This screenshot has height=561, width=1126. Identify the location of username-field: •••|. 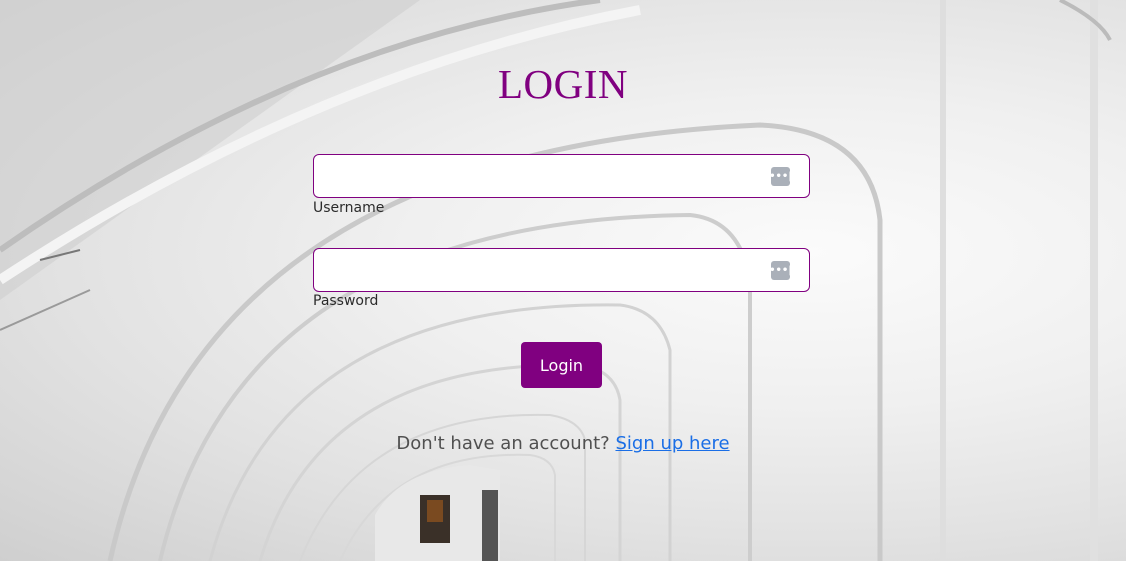
(561, 176).